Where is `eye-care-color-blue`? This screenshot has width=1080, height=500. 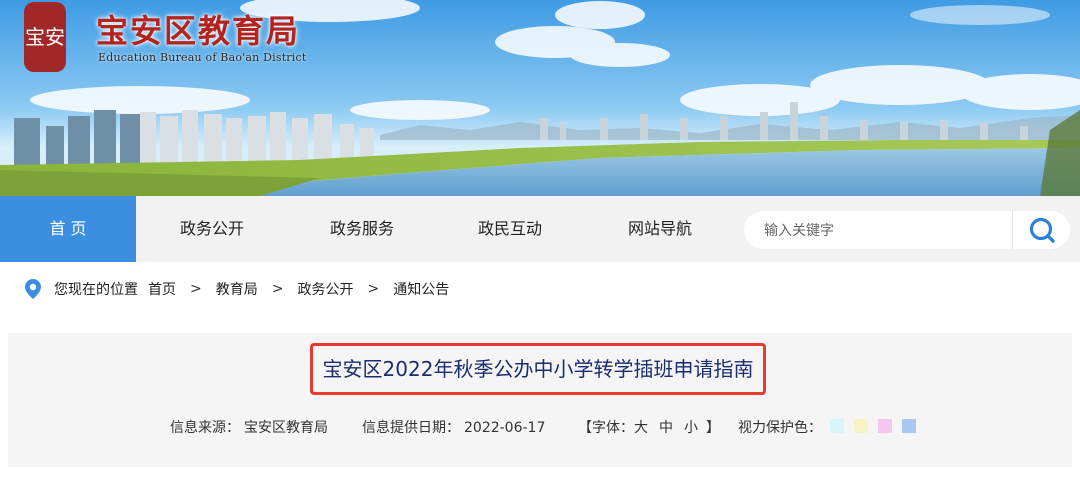 eye-care-color-blue is located at coordinates (909, 426).